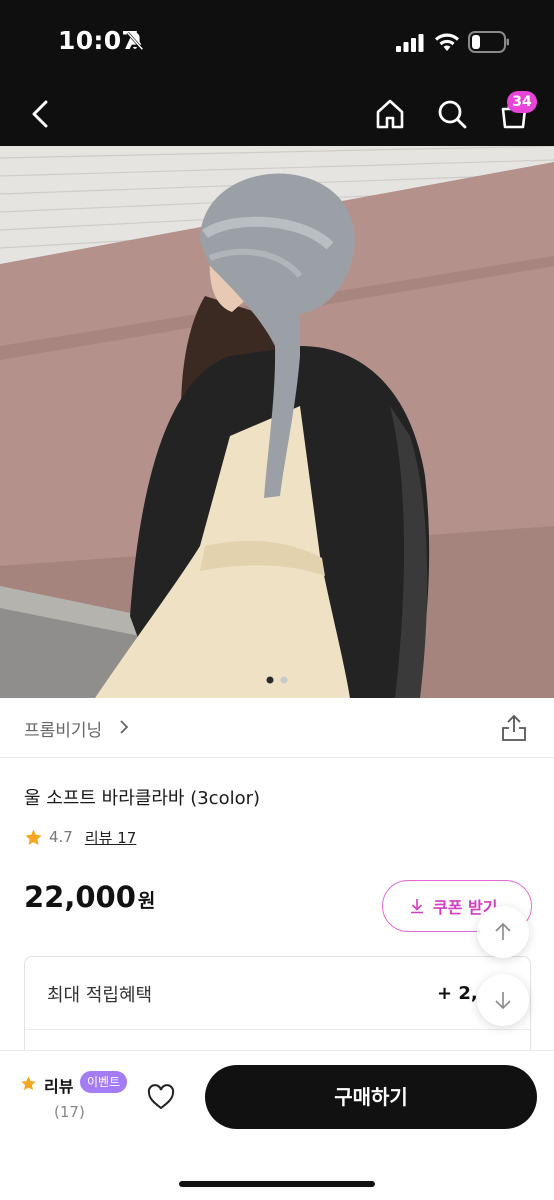 The width and height of the screenshot is (554, 1200). What do you see at coordinates (146, 901) in the screenshot?
I see `price-unit: 원` at bounding box center [146, 901].